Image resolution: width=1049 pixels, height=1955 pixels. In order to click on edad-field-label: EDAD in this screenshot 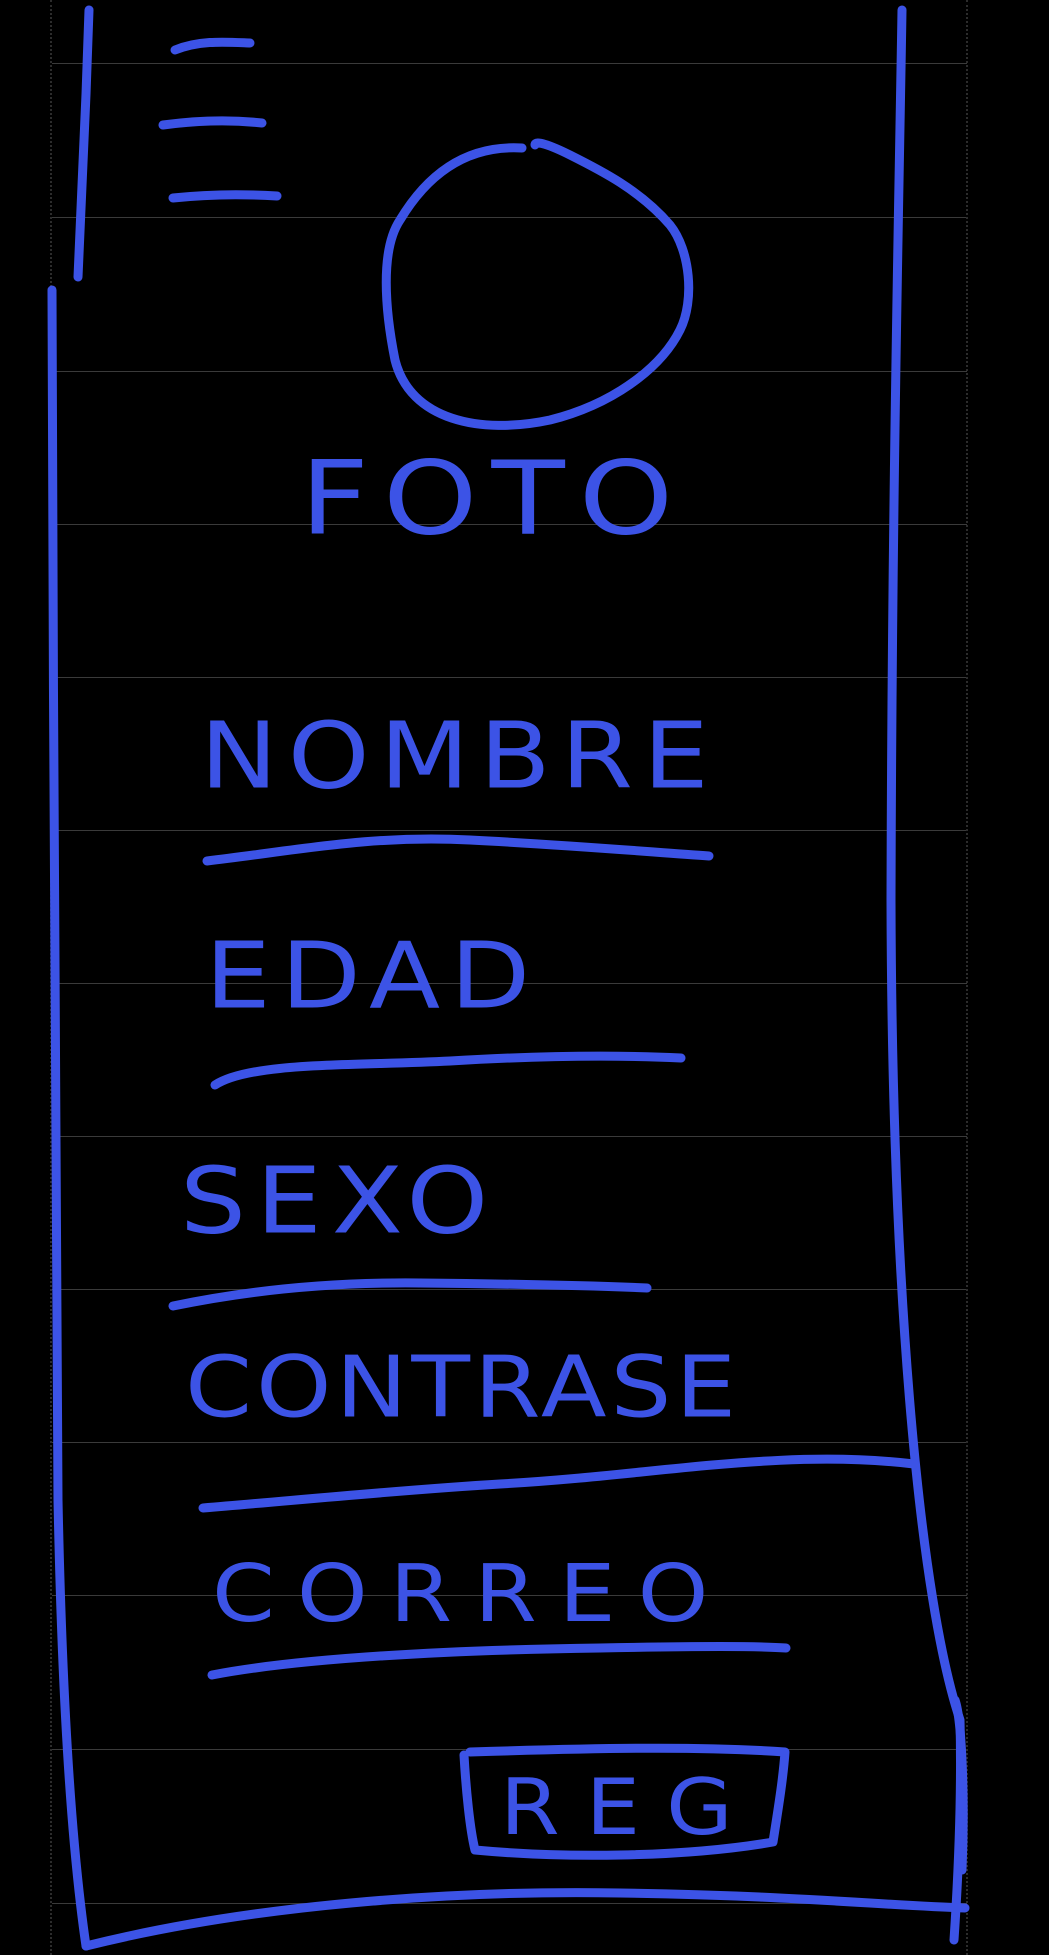, I will do `click(372, 975)`.